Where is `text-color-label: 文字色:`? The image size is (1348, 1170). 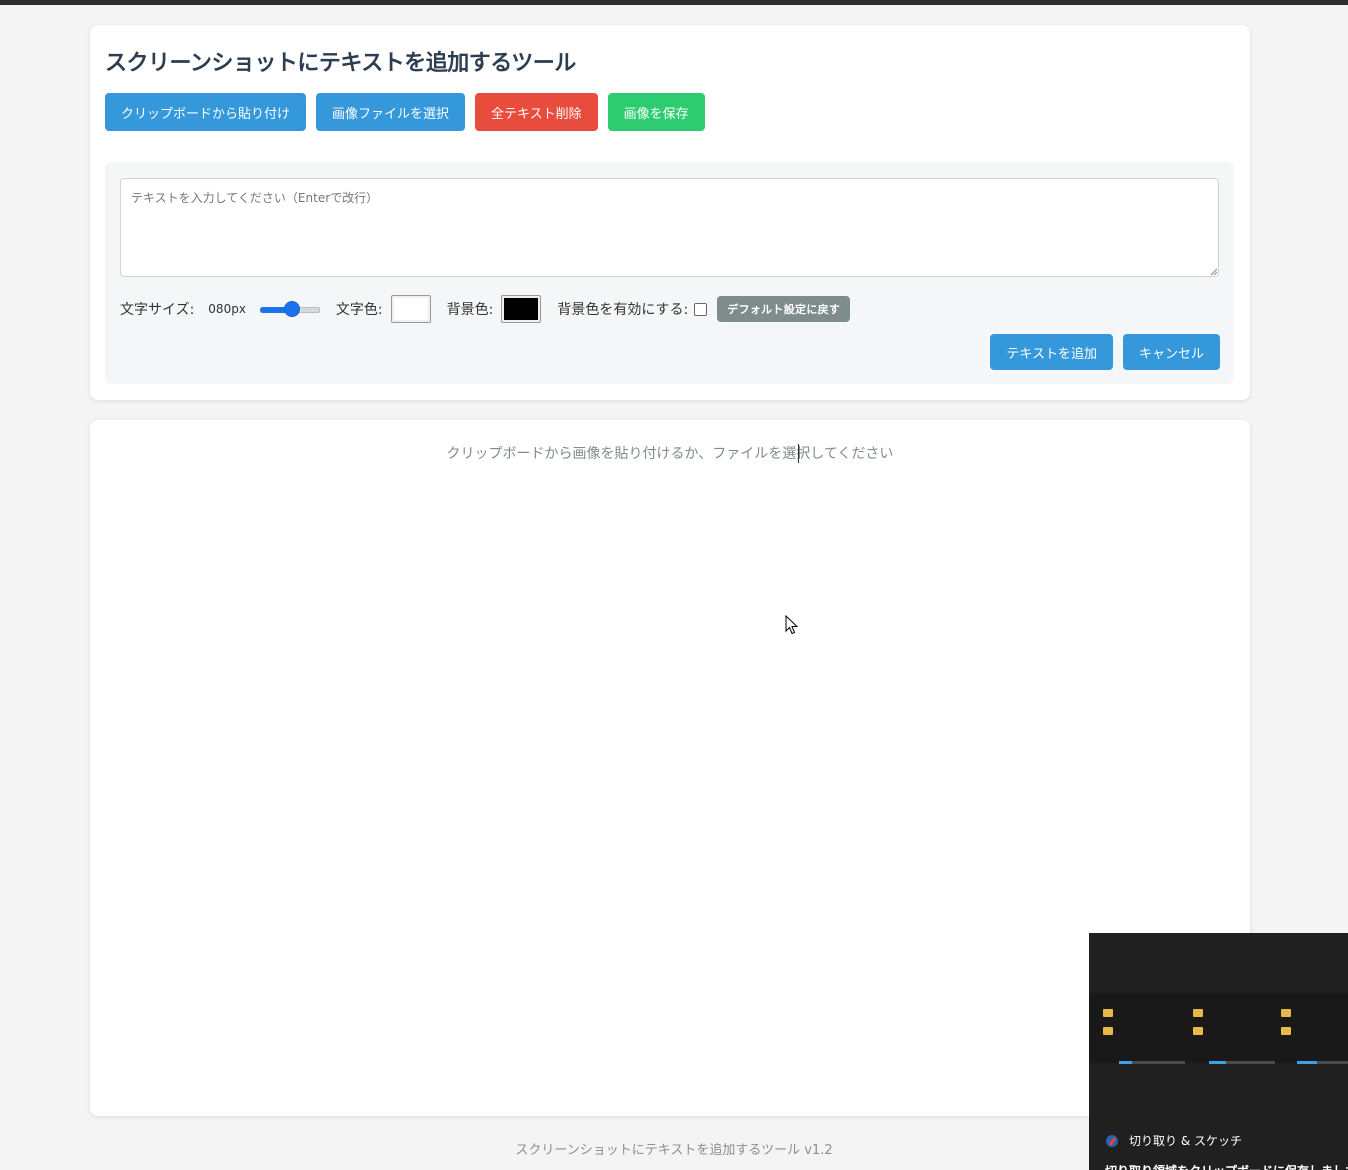
text-color-label: 文字色: is located at coordinates (359, 310).